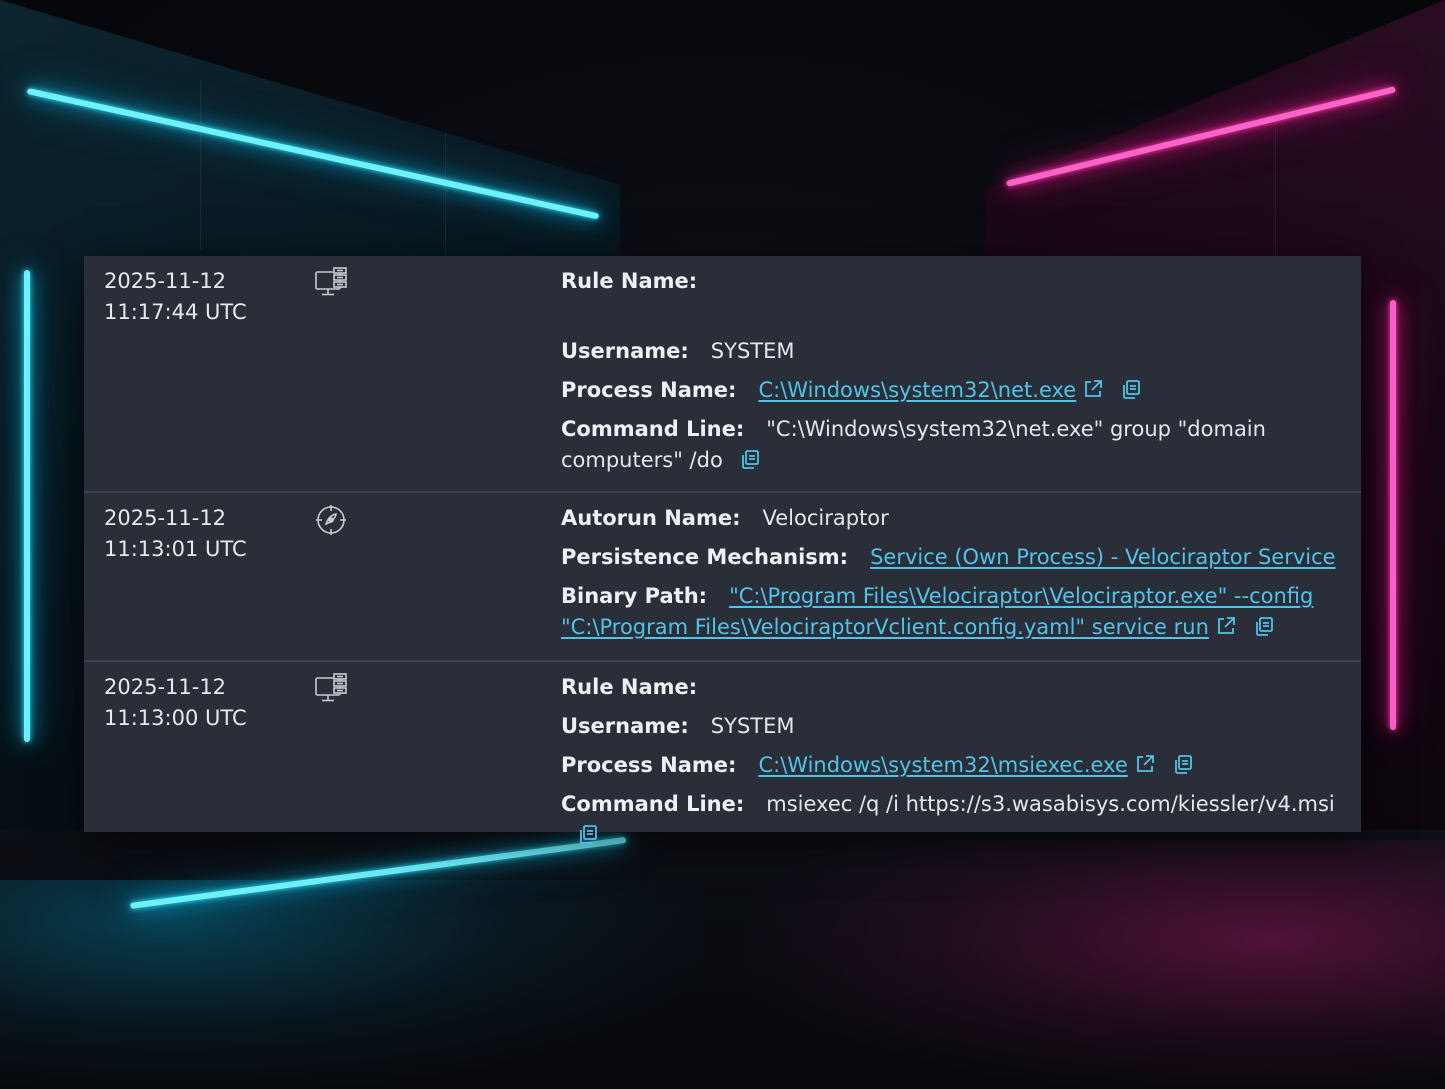 The height and width of the screenshot is (1089, 1445). Describe the element at coordinates (825, 518) in the screenshot. I see `autorun-name-value: Velociraptor` at that location.